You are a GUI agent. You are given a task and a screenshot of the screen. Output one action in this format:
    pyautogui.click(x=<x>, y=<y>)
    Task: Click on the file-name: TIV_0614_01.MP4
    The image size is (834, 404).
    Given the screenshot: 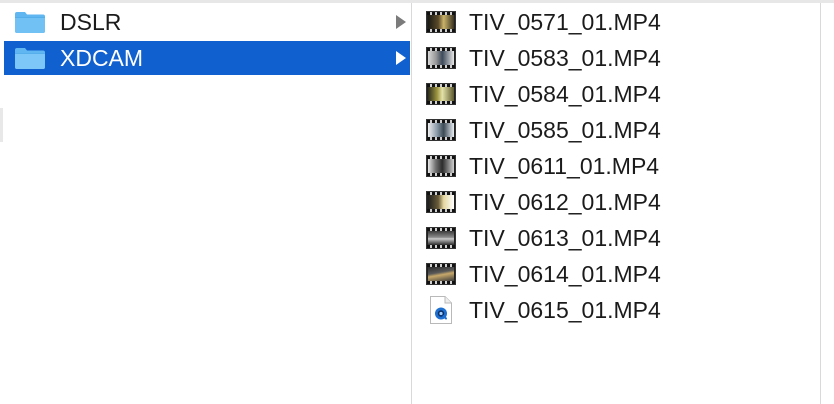 What is the action you would take?
    pyautogui.click(x=565, y=274)
    